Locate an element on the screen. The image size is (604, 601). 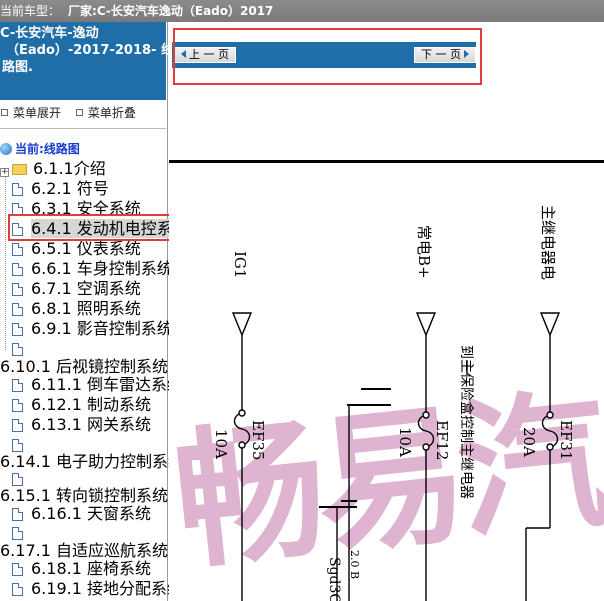
ground-code-label: Sgd3C is located at coordinates (334, 579).